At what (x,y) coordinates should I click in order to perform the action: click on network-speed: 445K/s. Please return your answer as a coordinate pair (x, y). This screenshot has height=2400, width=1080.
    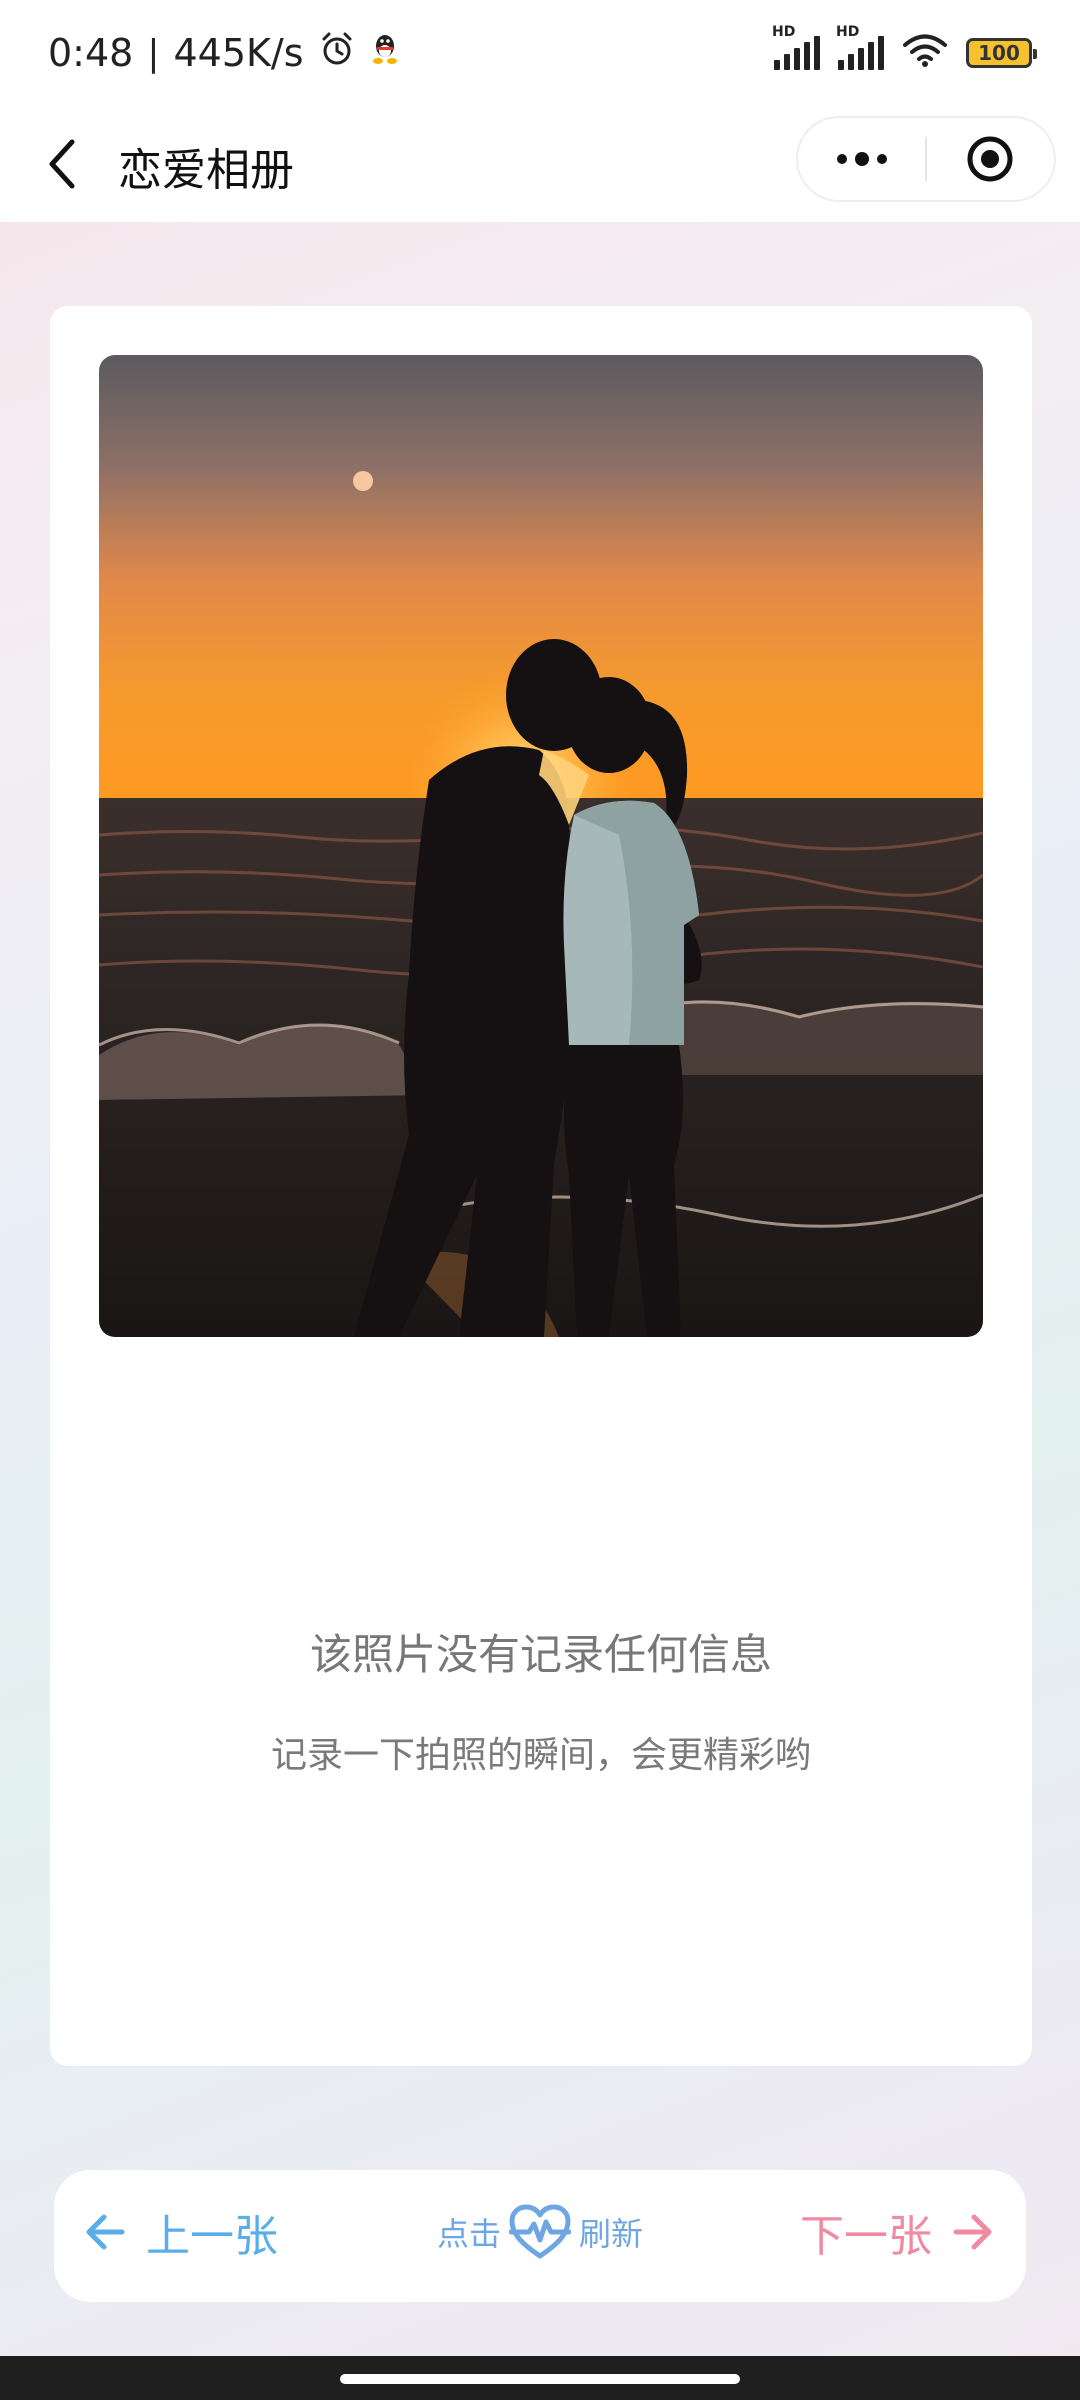
    Looking at the image, I should click on (238, 53).